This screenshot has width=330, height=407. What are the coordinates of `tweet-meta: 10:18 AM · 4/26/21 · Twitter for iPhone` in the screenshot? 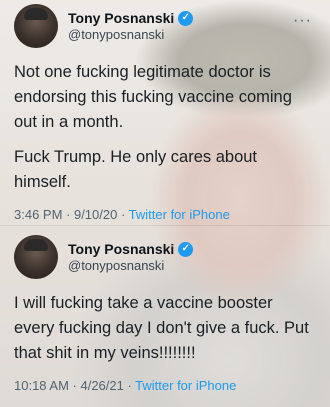 It's located at (165, 385).